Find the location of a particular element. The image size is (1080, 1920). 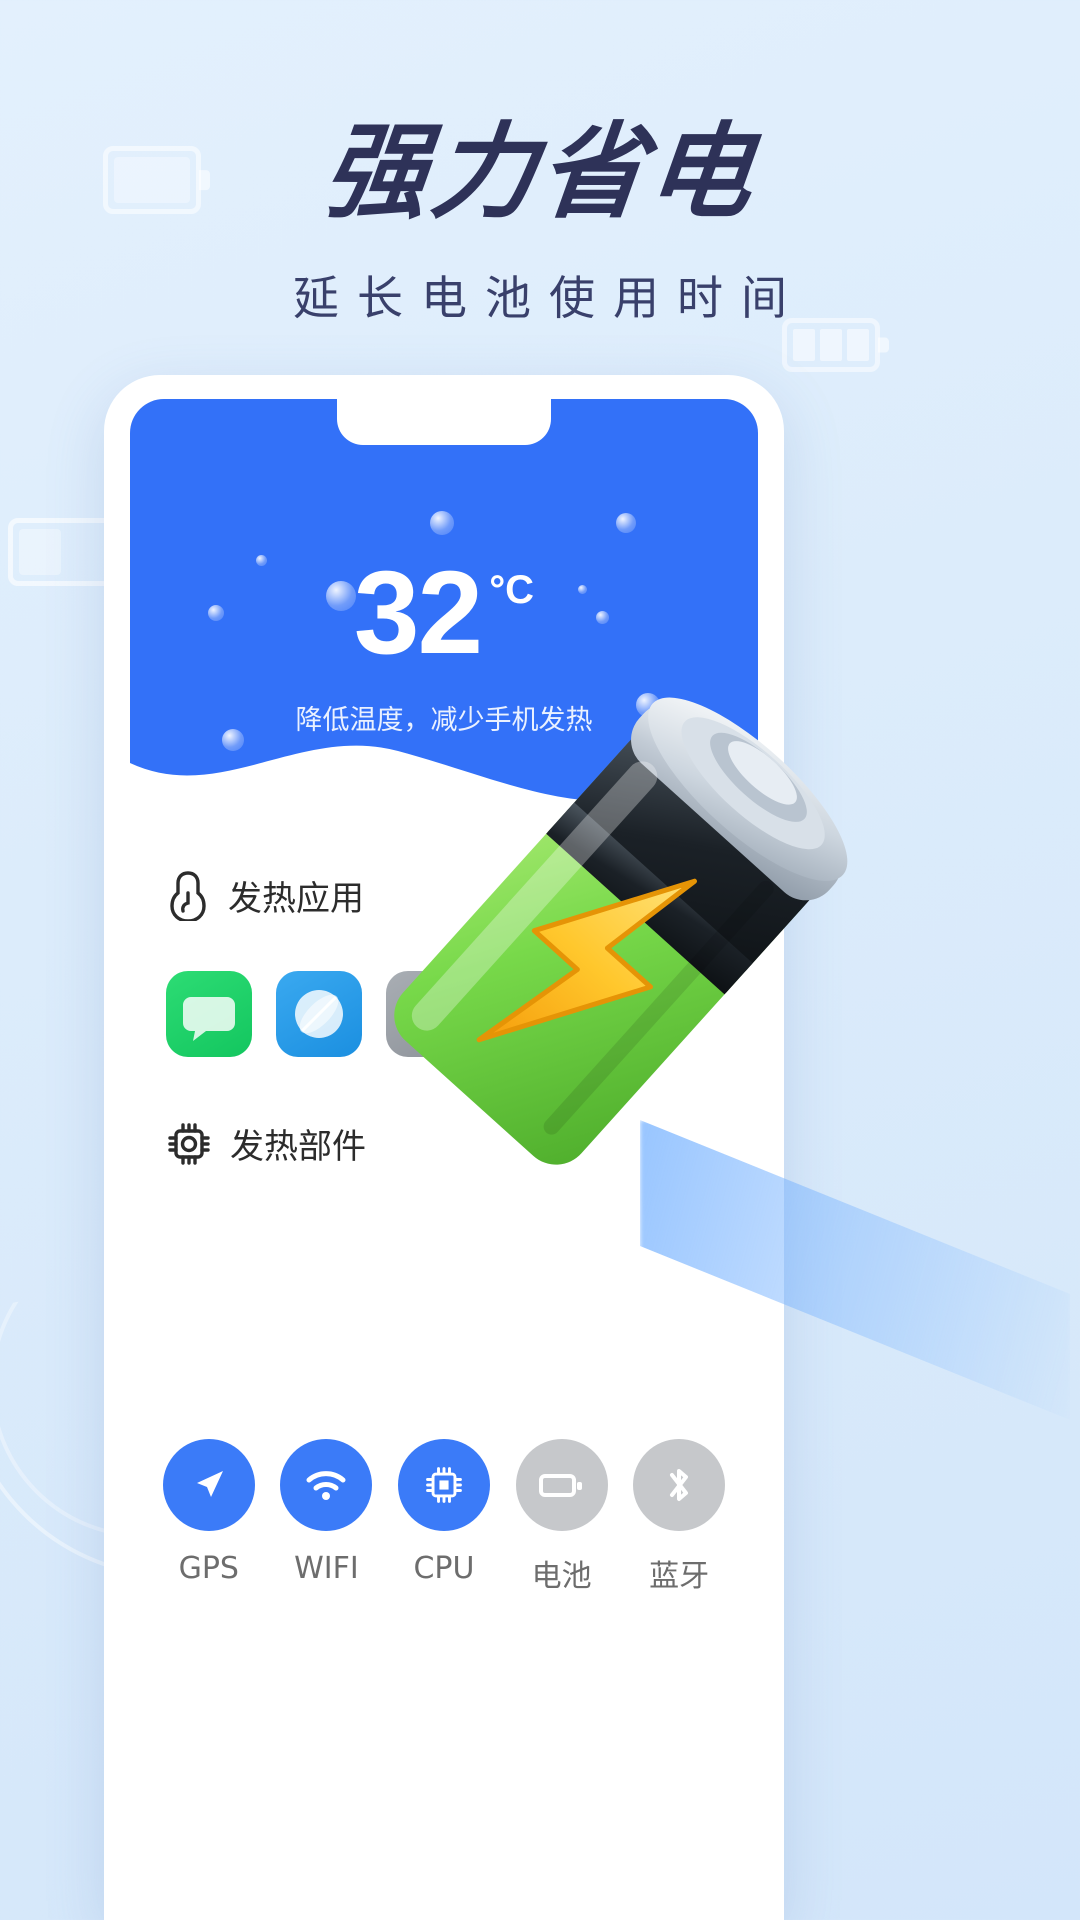

page-title: 强力省电 is located at coordinates (540, 172).